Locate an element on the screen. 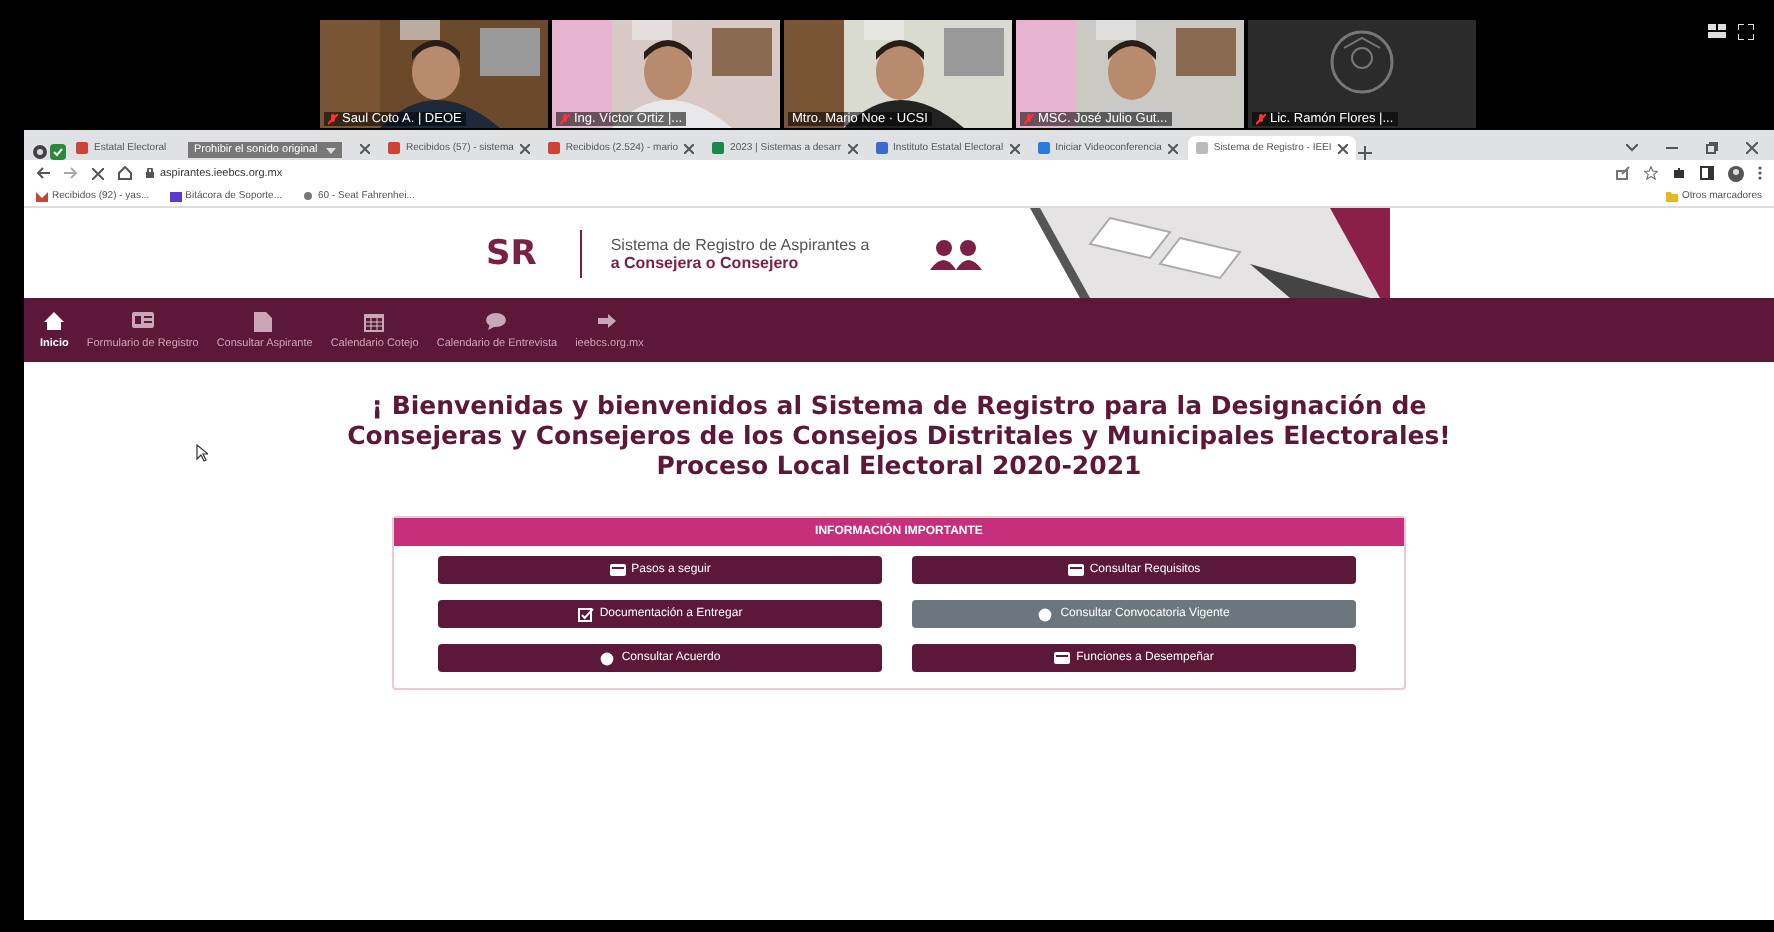  exit-icon is located at coordinates (609, 322).